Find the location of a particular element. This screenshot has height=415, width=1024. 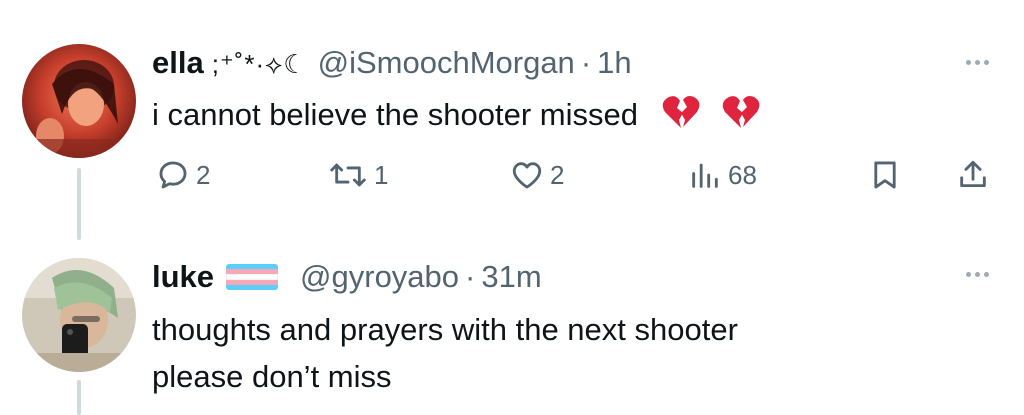

user-handle: @iSmoochMorgan is located at coordinates (446, 63).